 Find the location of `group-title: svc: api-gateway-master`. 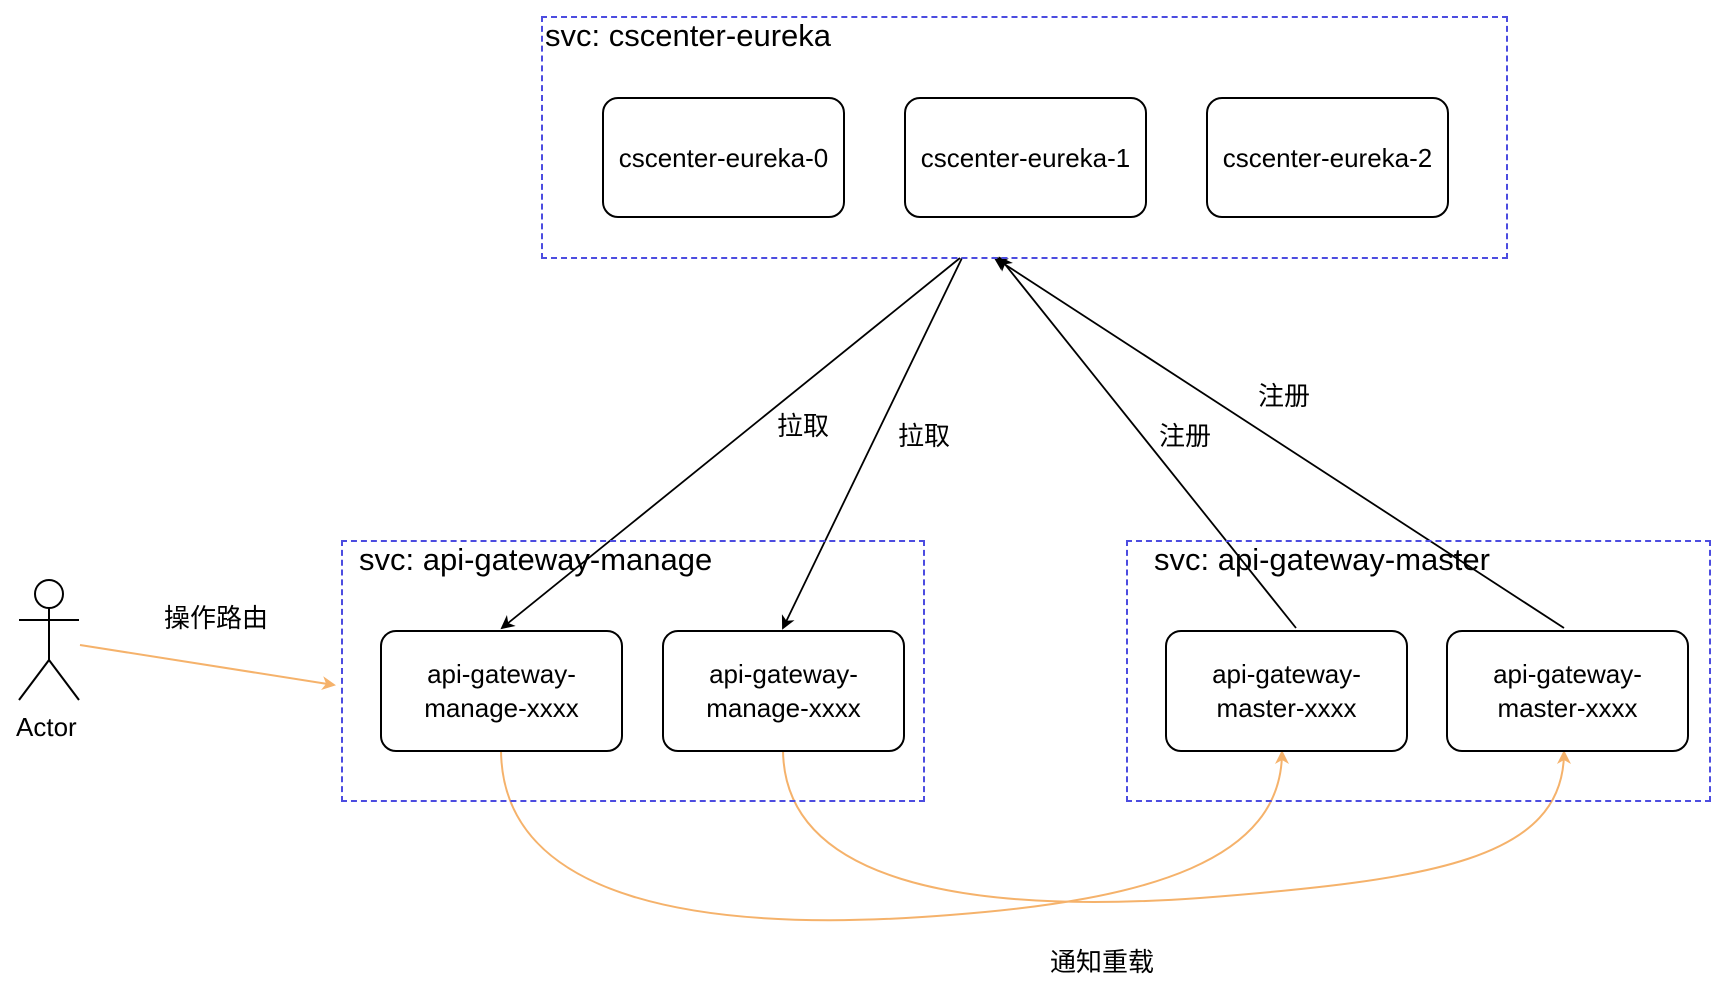

group-title: svc: api-gateway-master is located at coordinates (1322, 559).